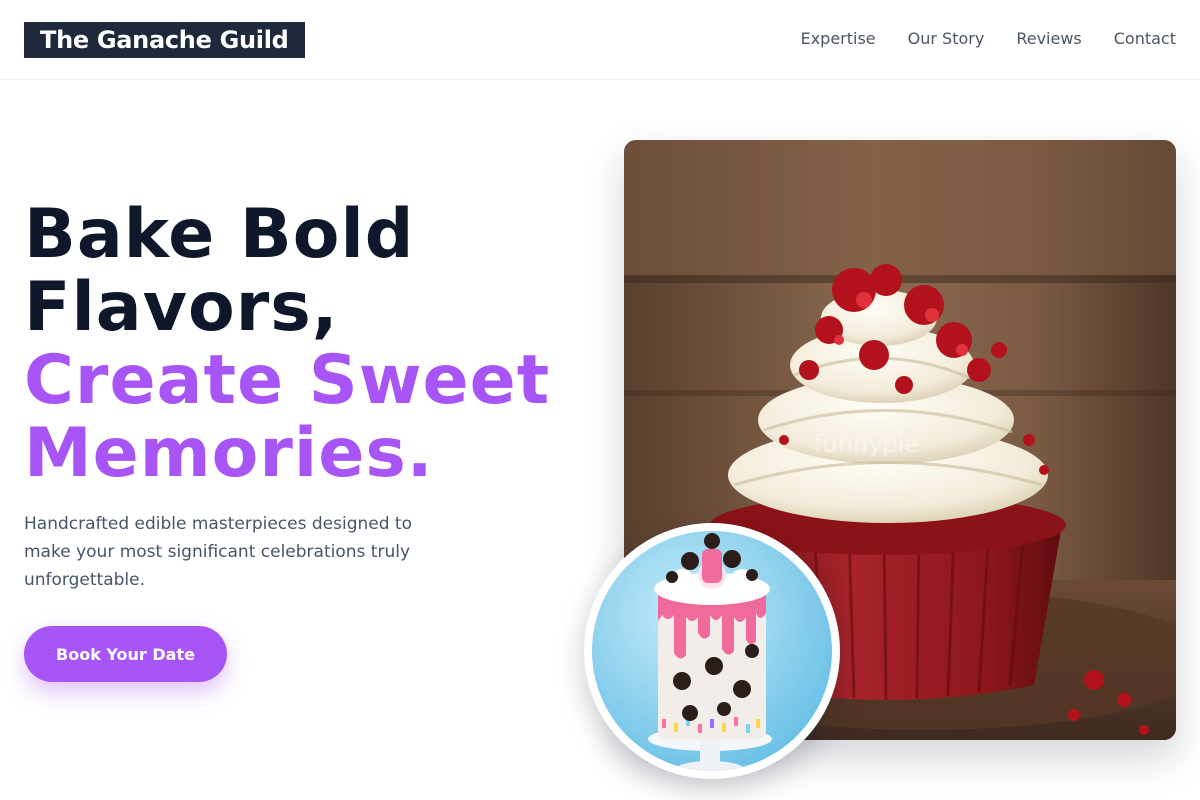 The height and width of the screenshot is (800, 1200). I want to click on drip-cake-photo, so click(712, 651).